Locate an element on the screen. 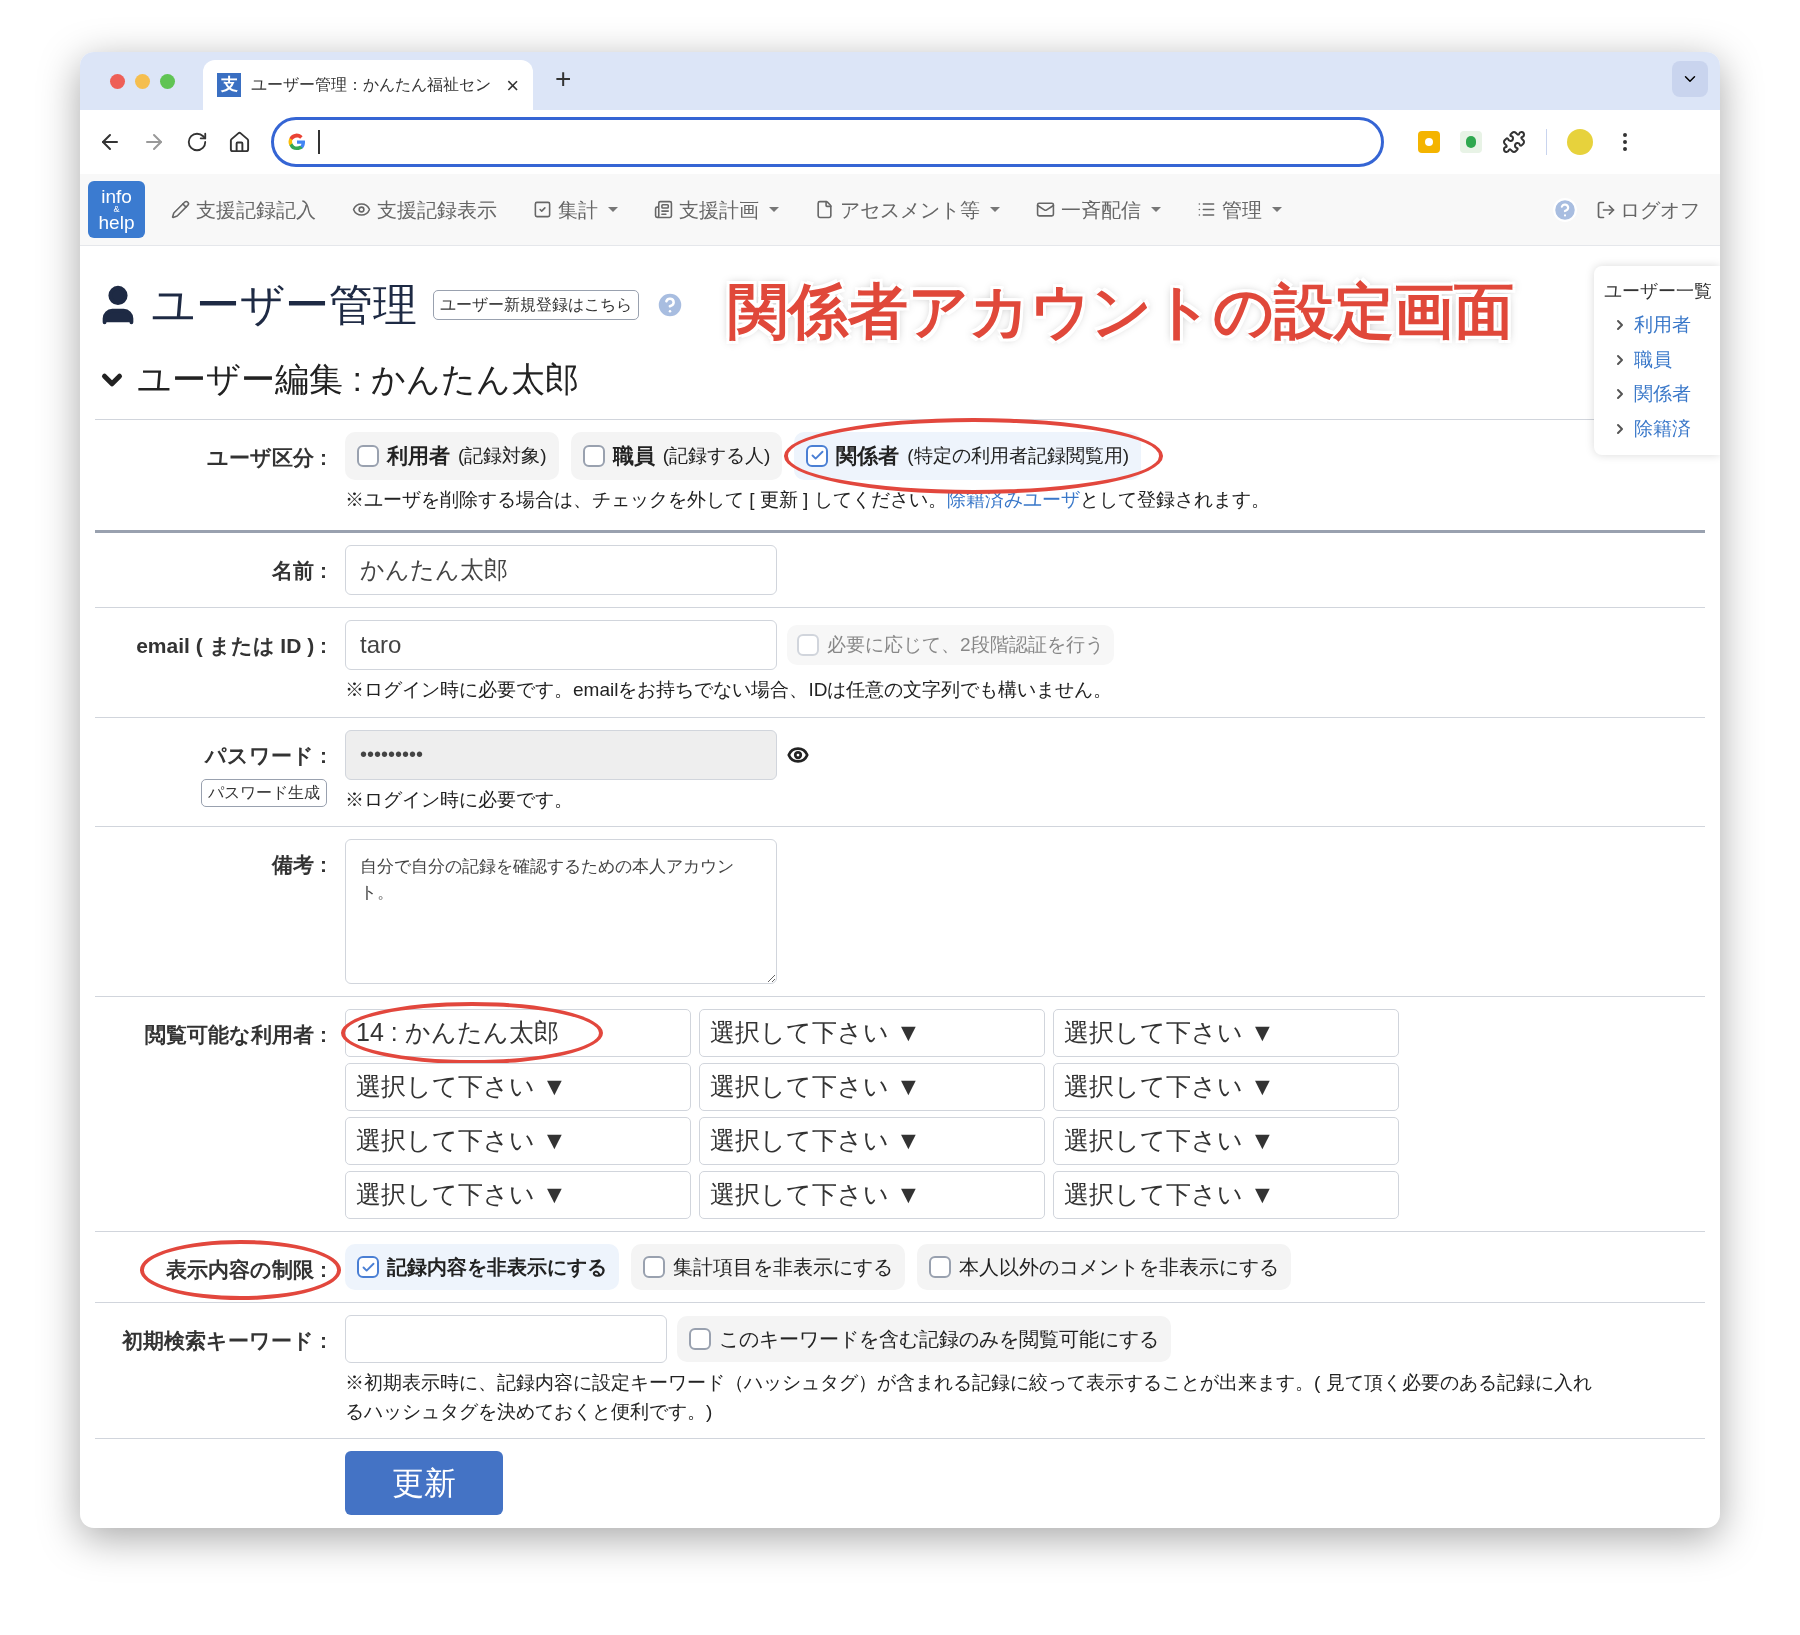 Image resolution: width=1800 pixels, height=1635 pixels. tab-menu-button is located at coordinates (1690, 79).